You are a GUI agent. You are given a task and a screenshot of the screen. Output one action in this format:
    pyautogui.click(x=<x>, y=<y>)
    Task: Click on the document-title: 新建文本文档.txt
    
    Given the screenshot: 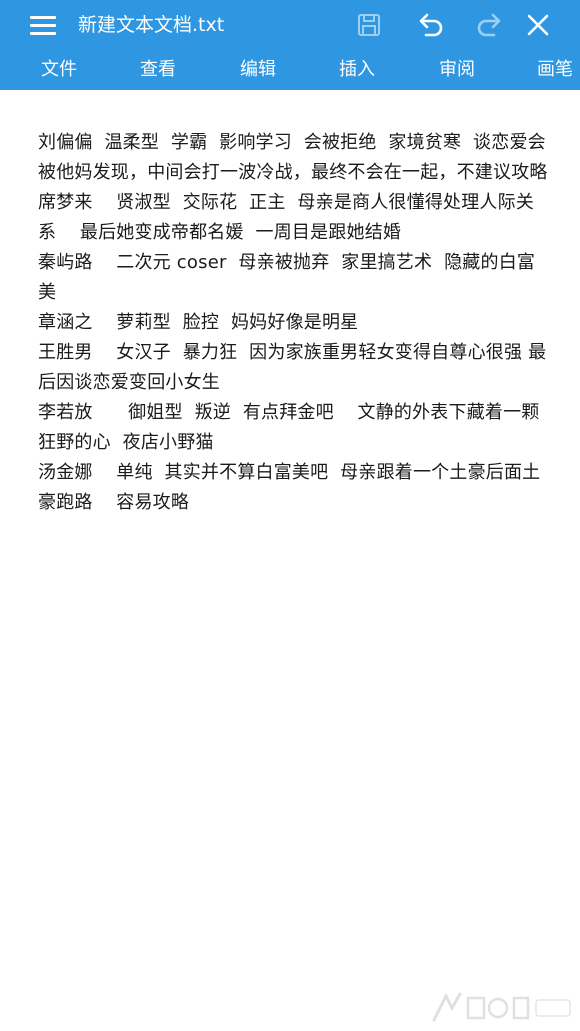 What is the action you would take?
    pyautogui.click(x=151, y=25)
    